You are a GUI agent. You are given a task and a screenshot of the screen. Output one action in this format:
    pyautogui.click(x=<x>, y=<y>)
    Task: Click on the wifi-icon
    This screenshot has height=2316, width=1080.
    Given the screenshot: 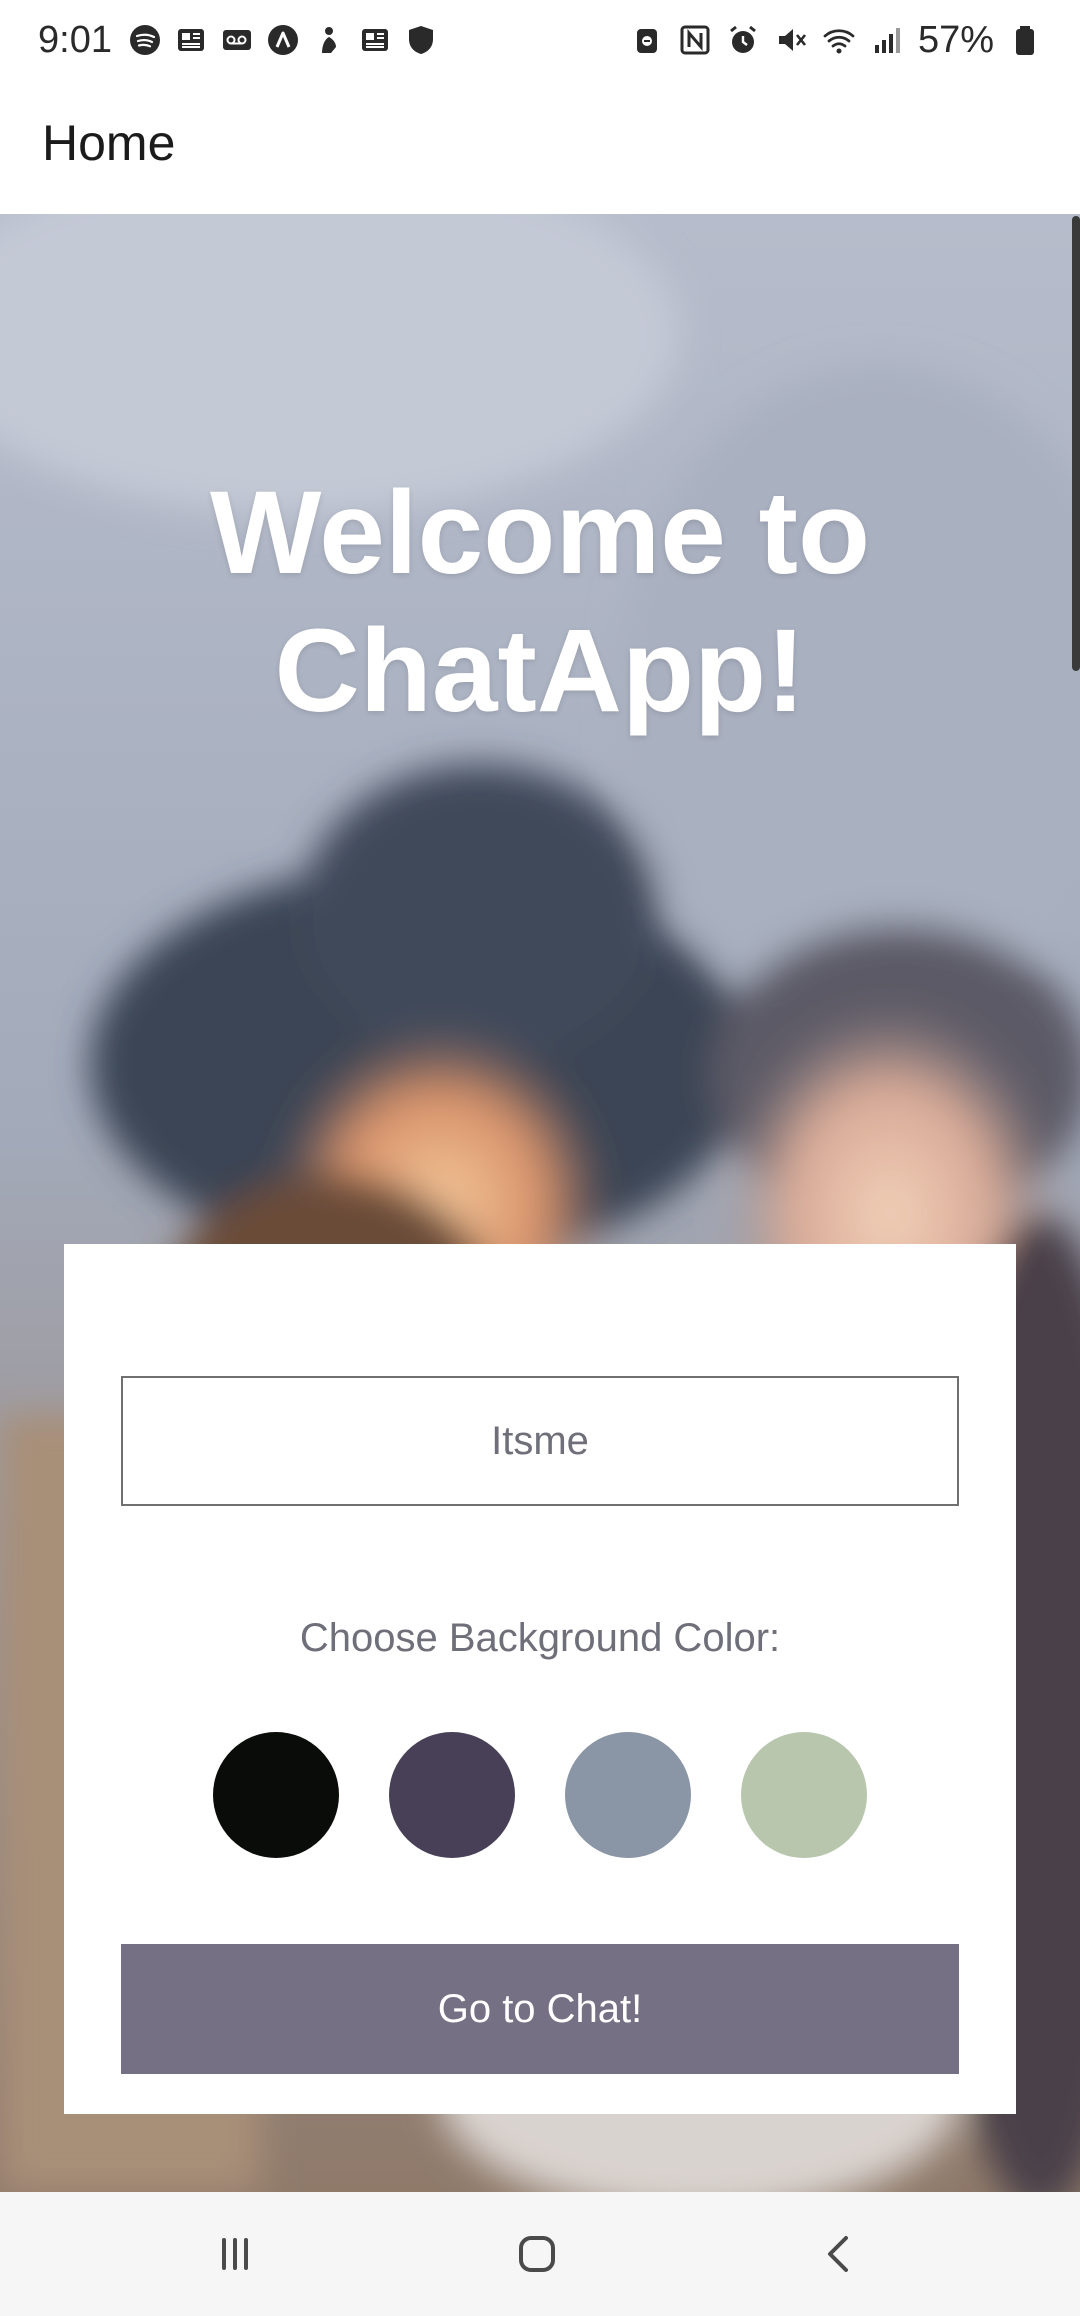 What is the action you would take?
    pyautogui.click(x=839, y=40)
    